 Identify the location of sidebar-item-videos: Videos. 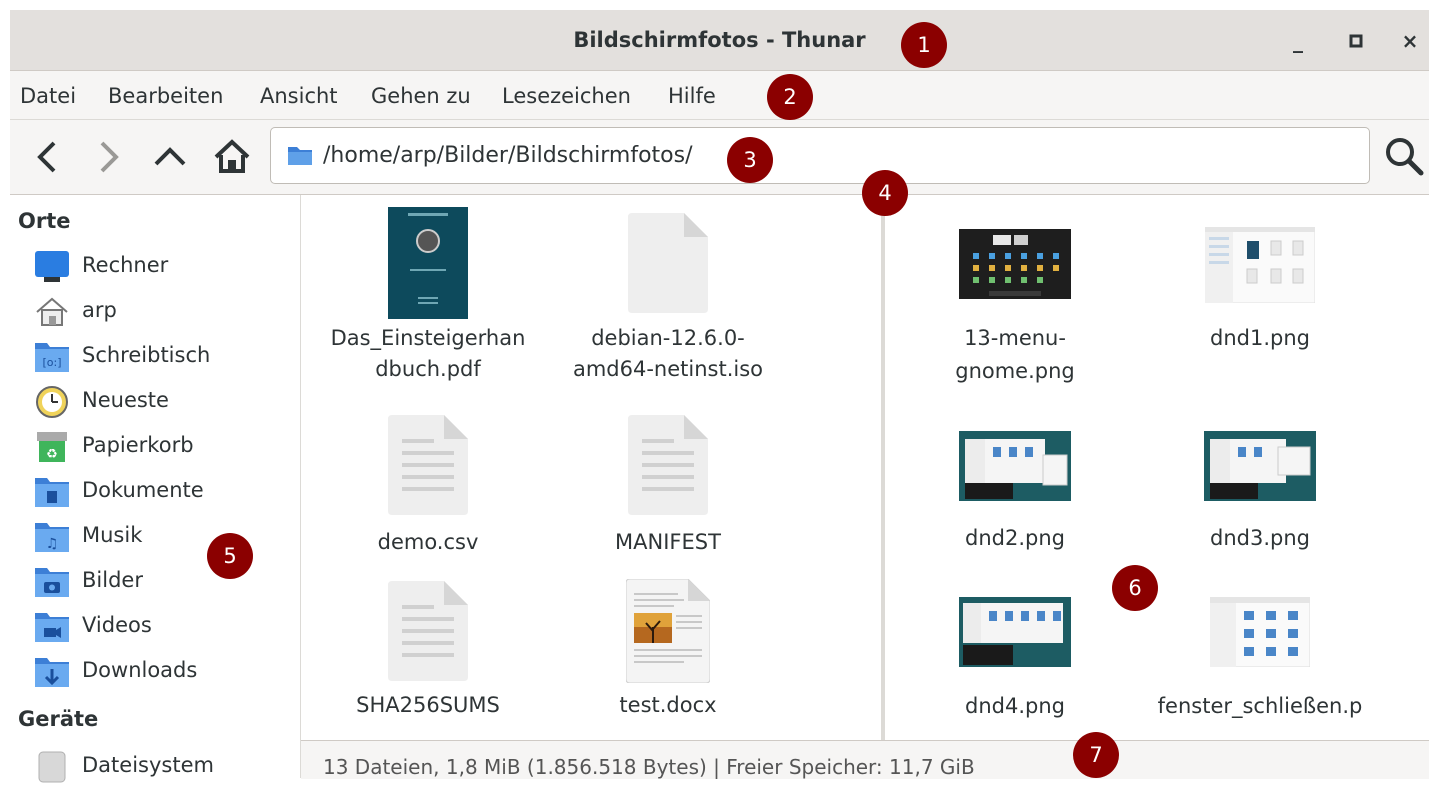
(164, 627).